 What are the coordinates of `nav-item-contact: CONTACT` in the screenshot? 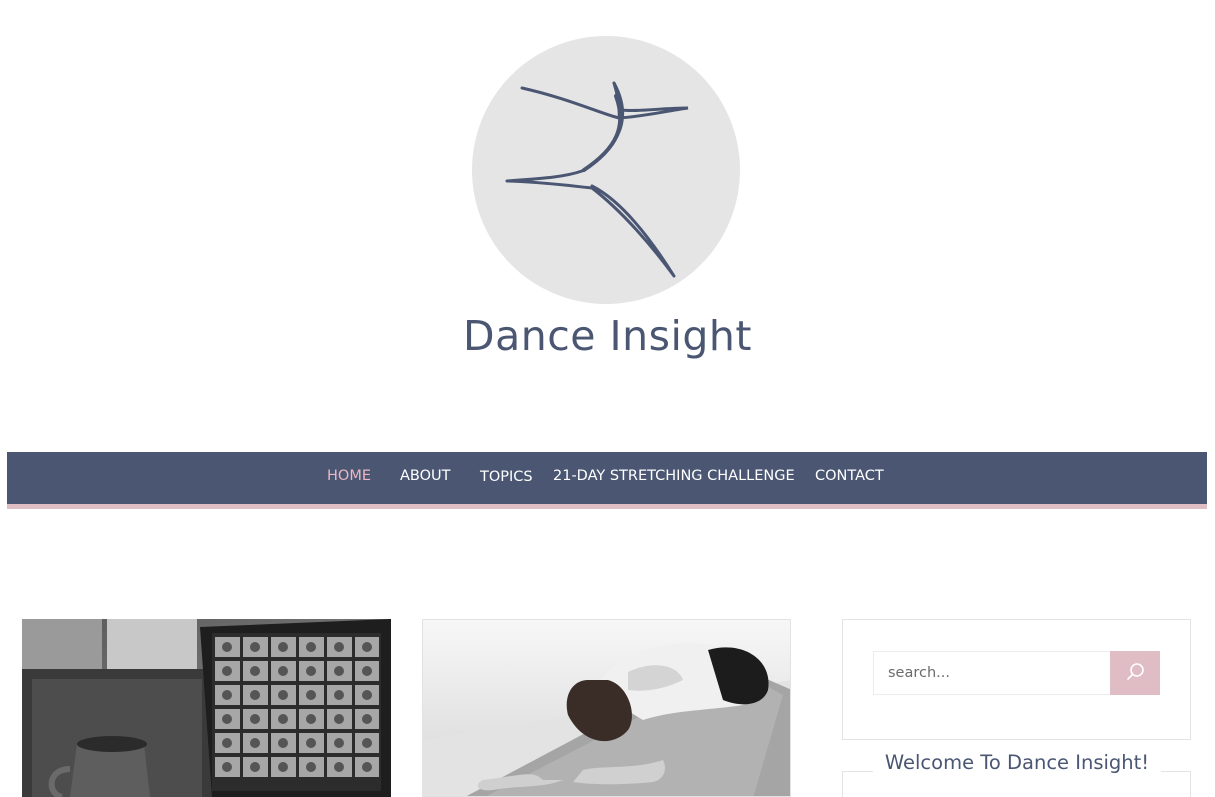 It's located at (849, 476).